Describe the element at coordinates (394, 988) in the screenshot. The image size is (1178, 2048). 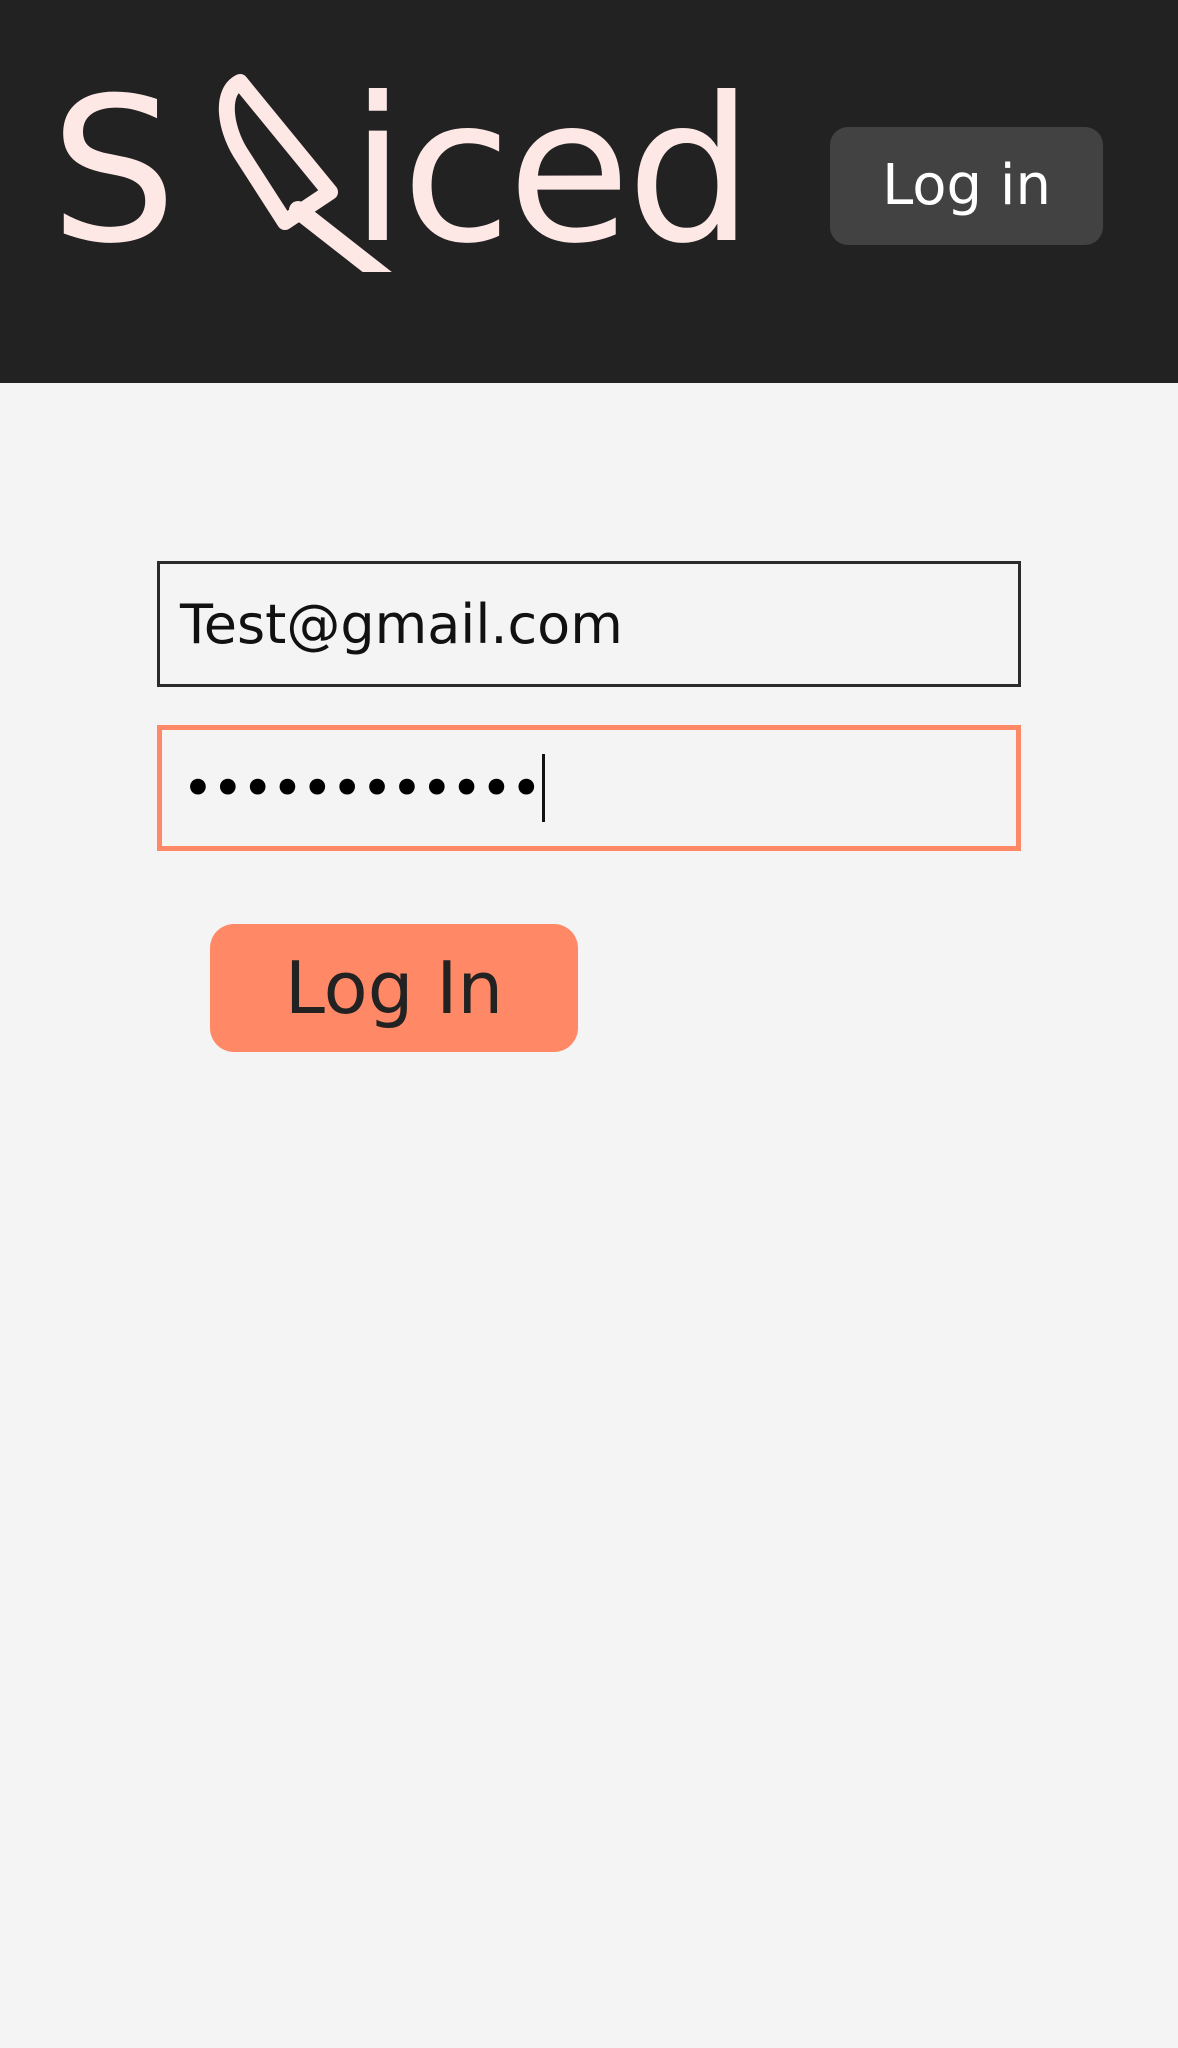
I see `login-submit-button: Log In` at that location.